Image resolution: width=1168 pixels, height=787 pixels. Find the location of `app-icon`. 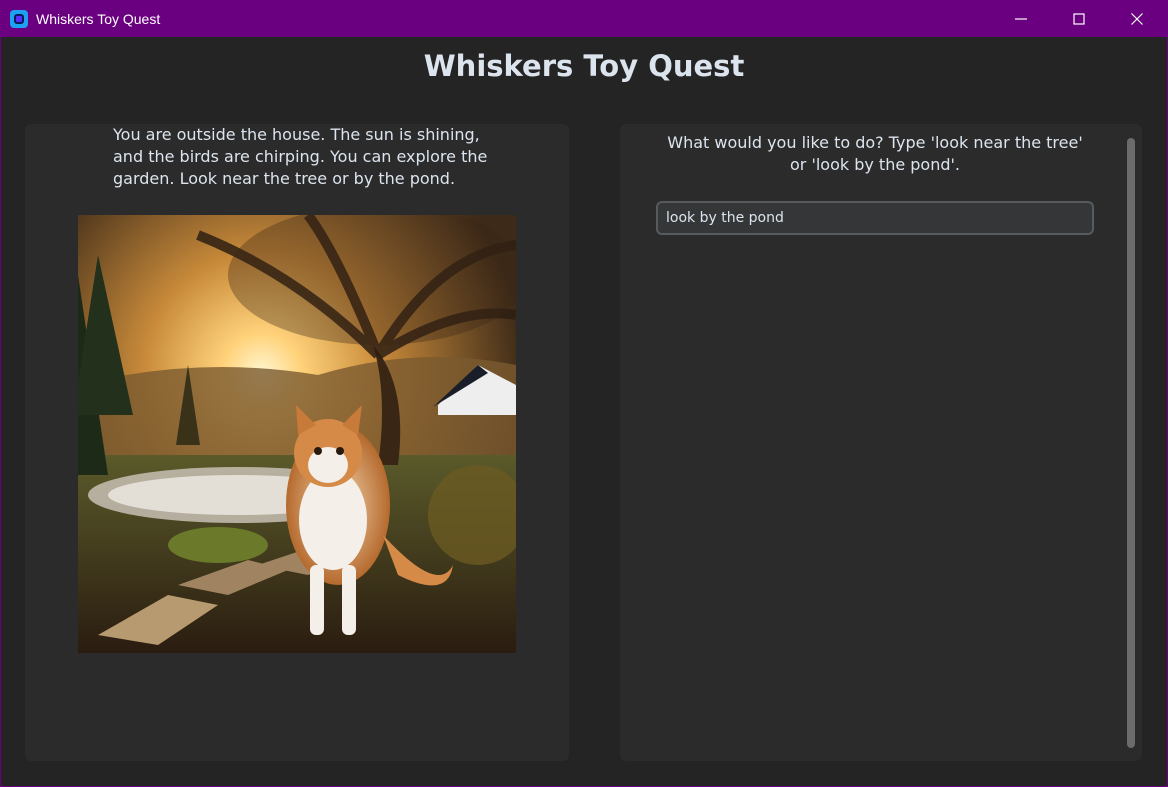

app-icon is located at coordinates (19, 19).